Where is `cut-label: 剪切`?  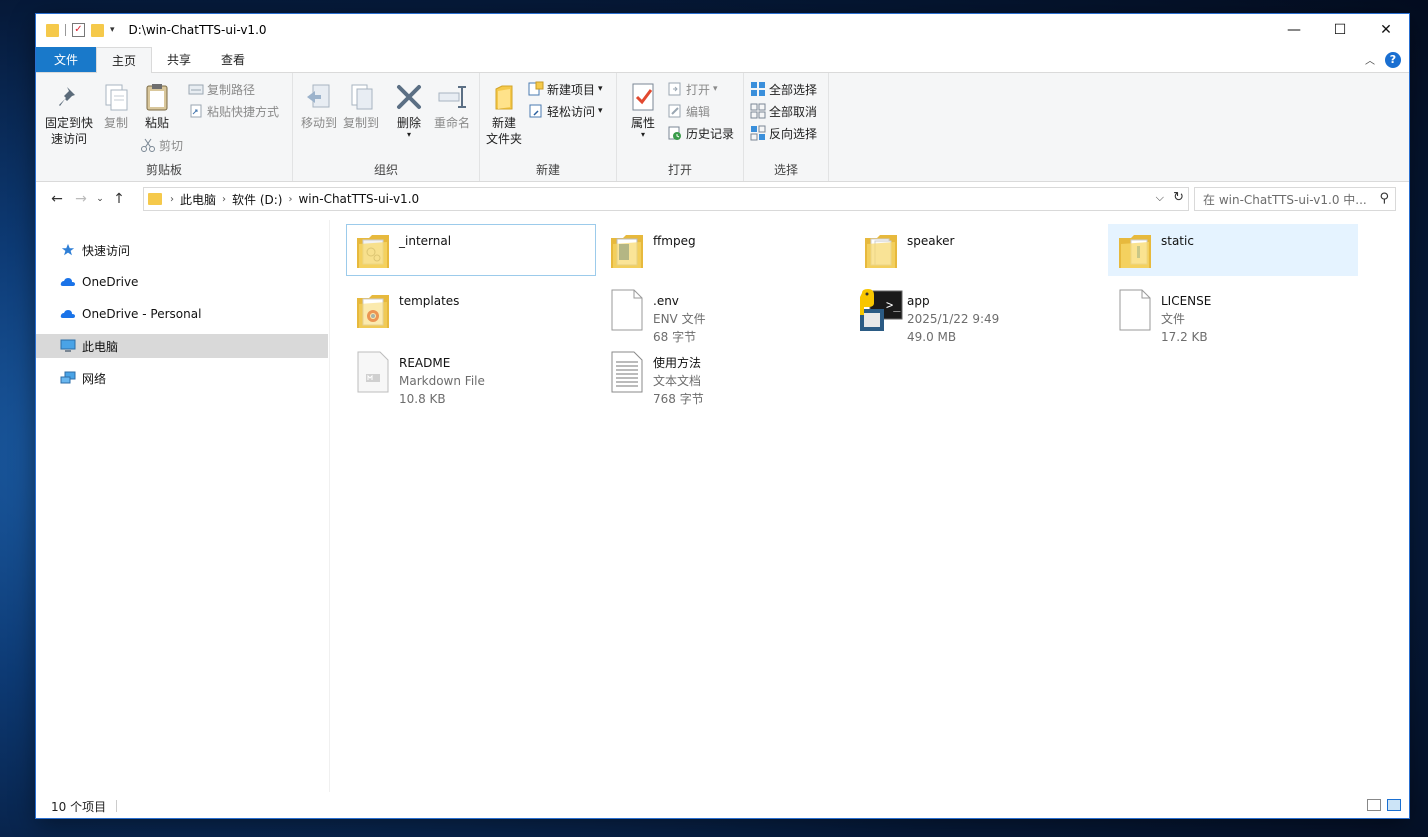
cut-label: 剪切 is located at coordinates (171, 145).